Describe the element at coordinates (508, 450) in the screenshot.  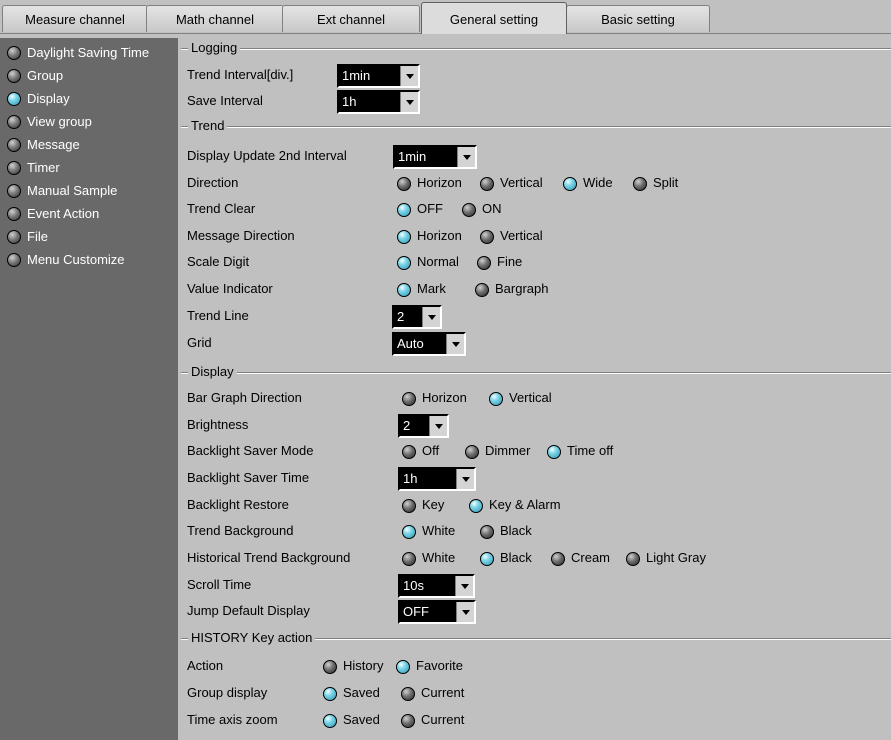
I see `option-label: Dimmer` at that location.